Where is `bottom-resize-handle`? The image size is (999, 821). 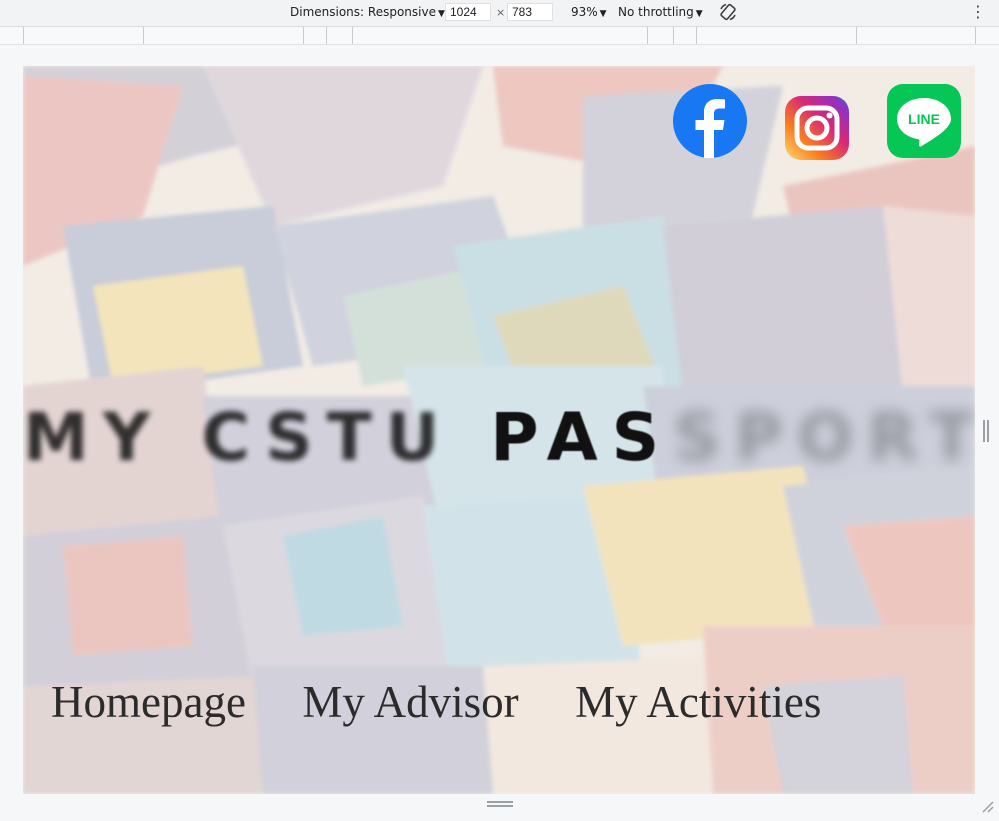
bottom-resize-handle is located at coordinates (500, 804).